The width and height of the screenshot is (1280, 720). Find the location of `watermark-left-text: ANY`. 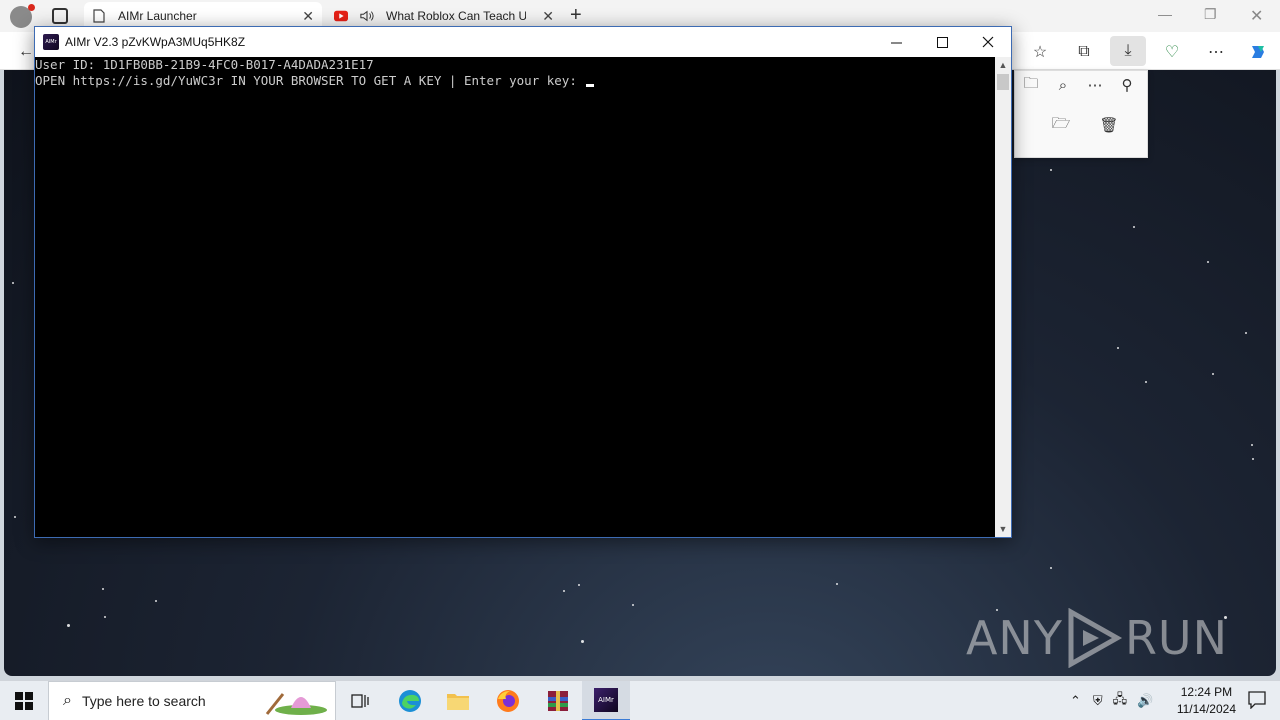

watermark-left-text: ANY is located at coordinates (1014, 638).